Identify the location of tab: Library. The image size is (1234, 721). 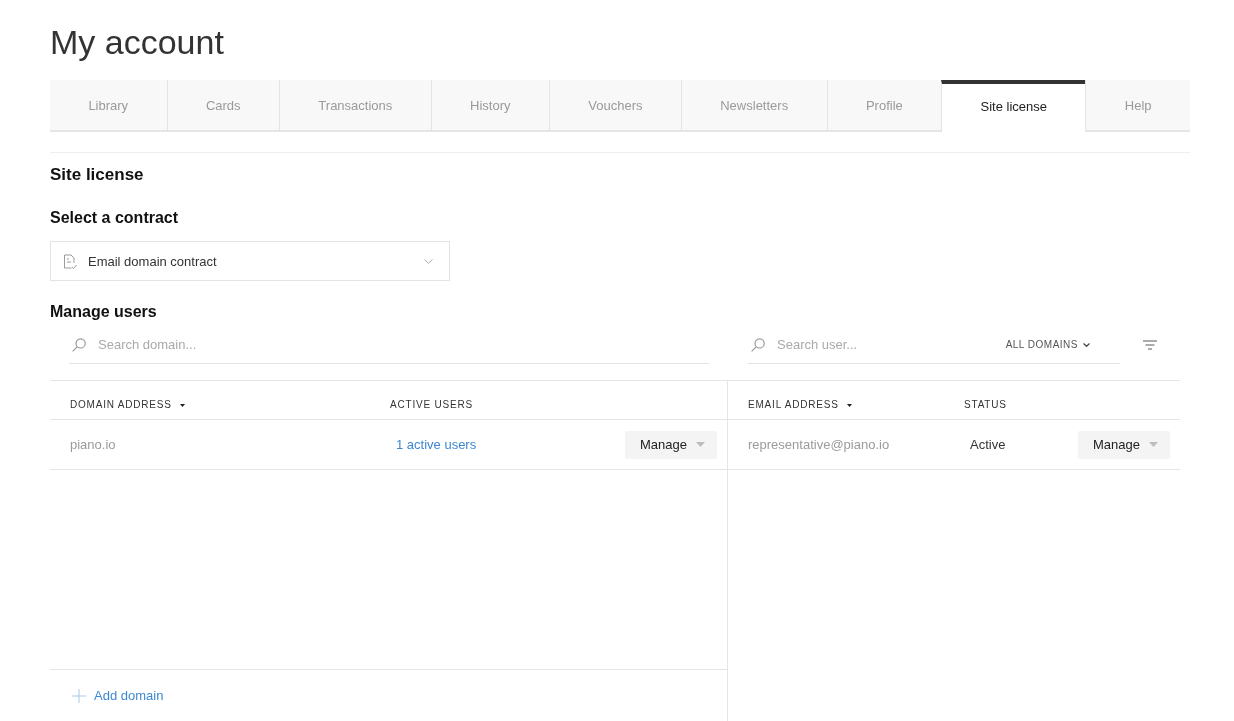
(108, 106).